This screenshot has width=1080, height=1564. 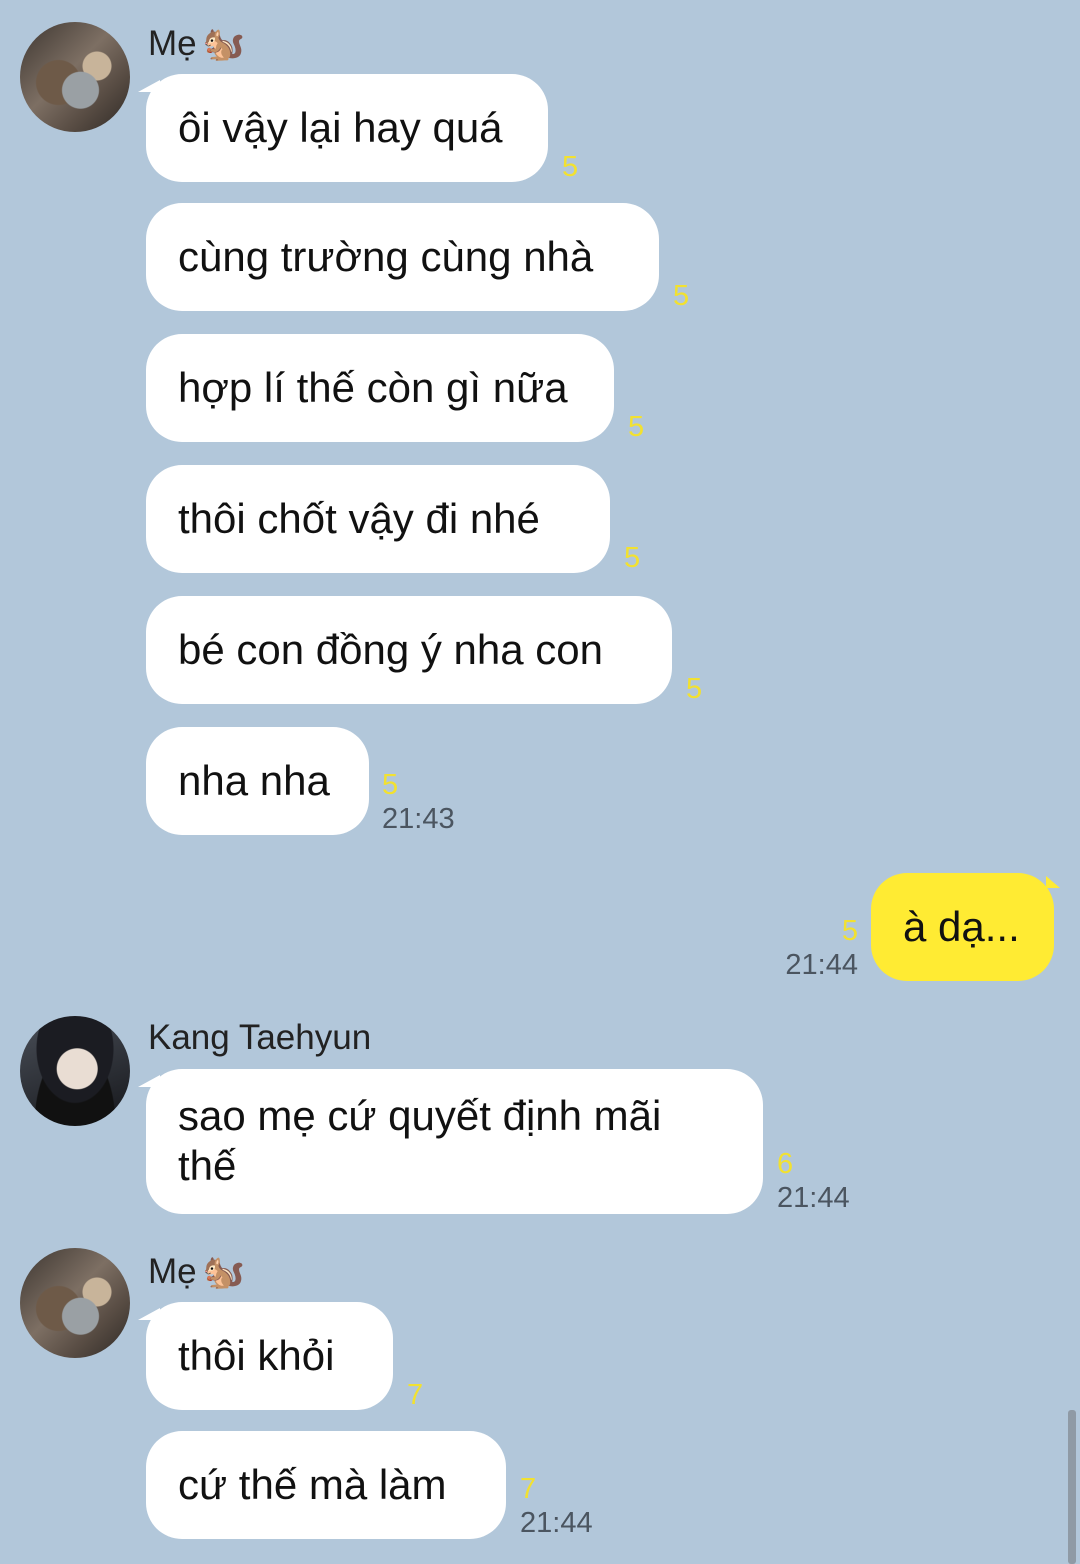 I want to click on unread-count: 6, so click(x=785, y=1164).